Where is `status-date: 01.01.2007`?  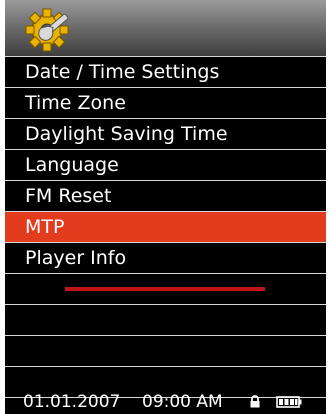 status-date: 01.01.2007 is located at coordinates (72, 402).